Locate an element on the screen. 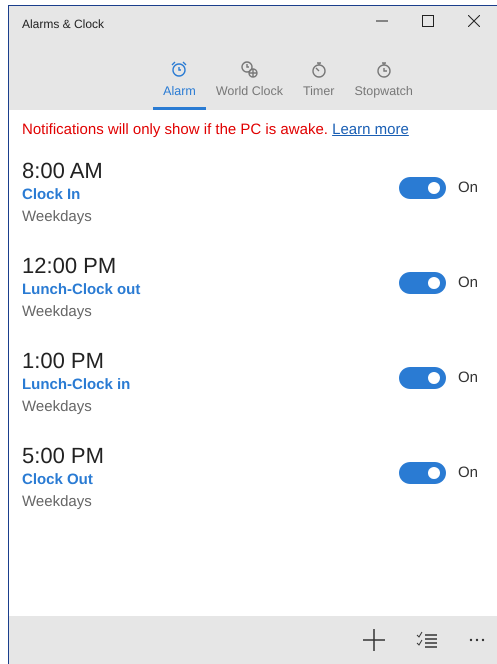 This screenshot has height=664, width=497. tab: Alarm is located at coordinates (179, 85).